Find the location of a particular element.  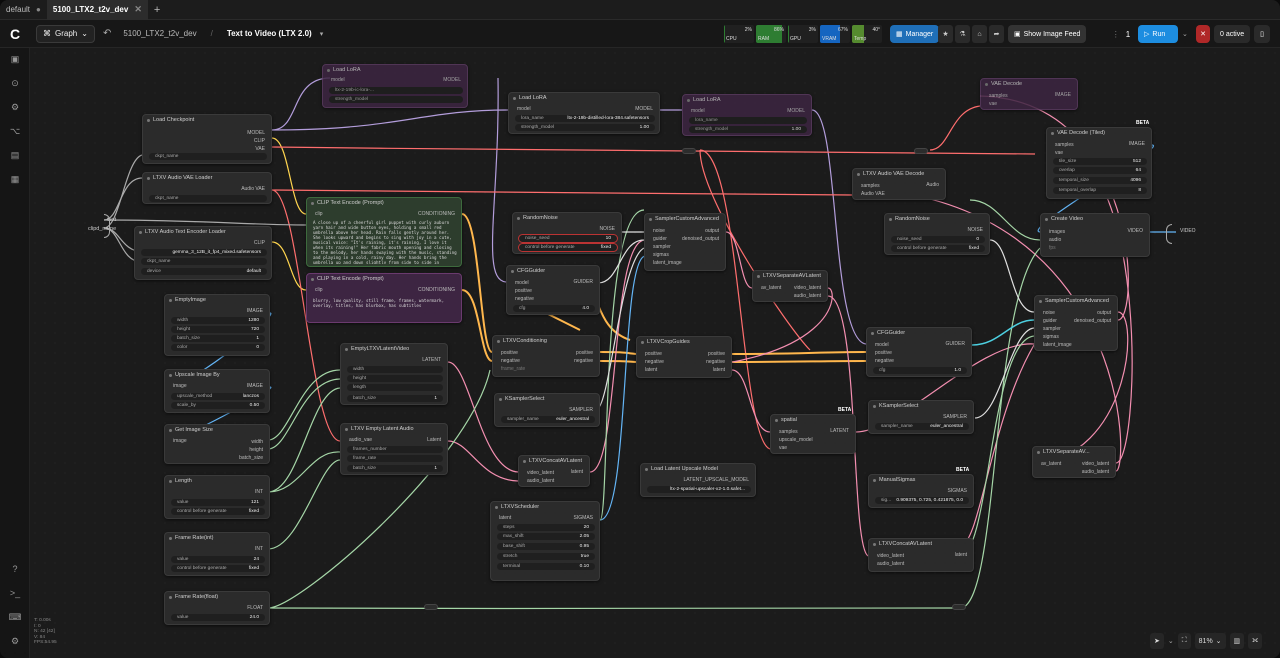

slot-latent-image: latent_image is located at coordinates (667, 263).